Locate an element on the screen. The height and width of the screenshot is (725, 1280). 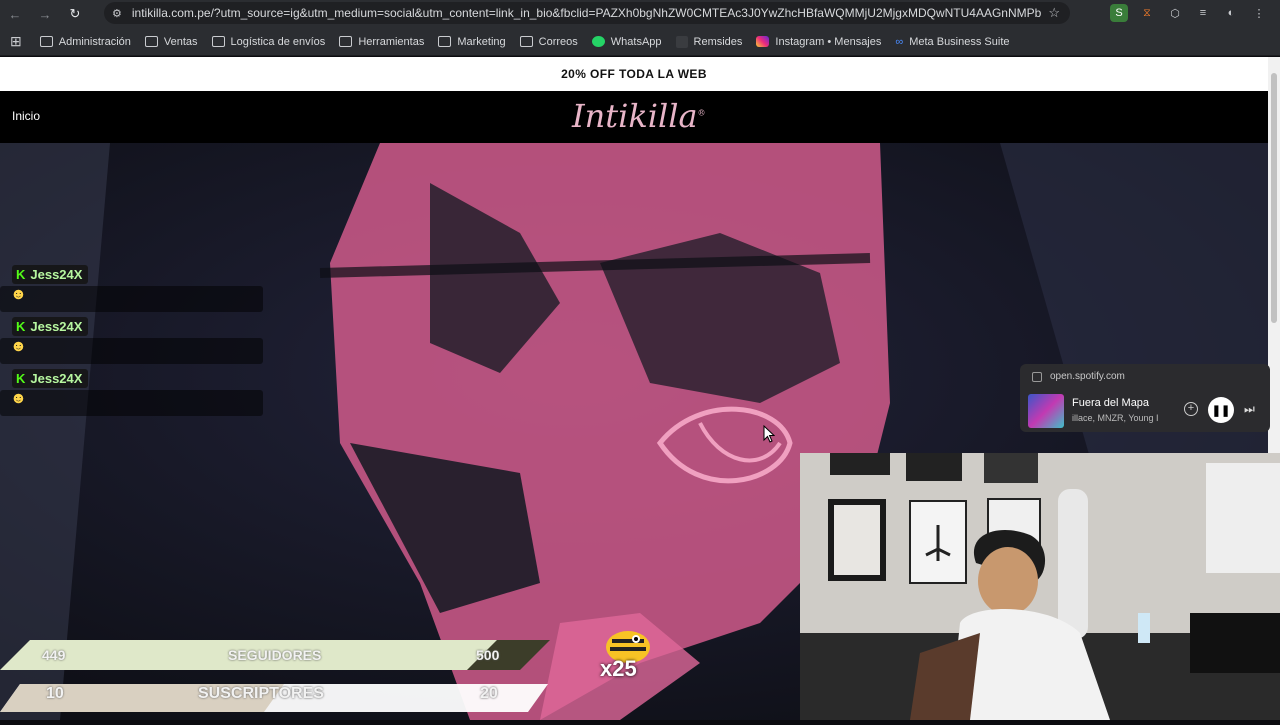
site-header: Inicio Intikilla® is located at coordinates (634, 117).